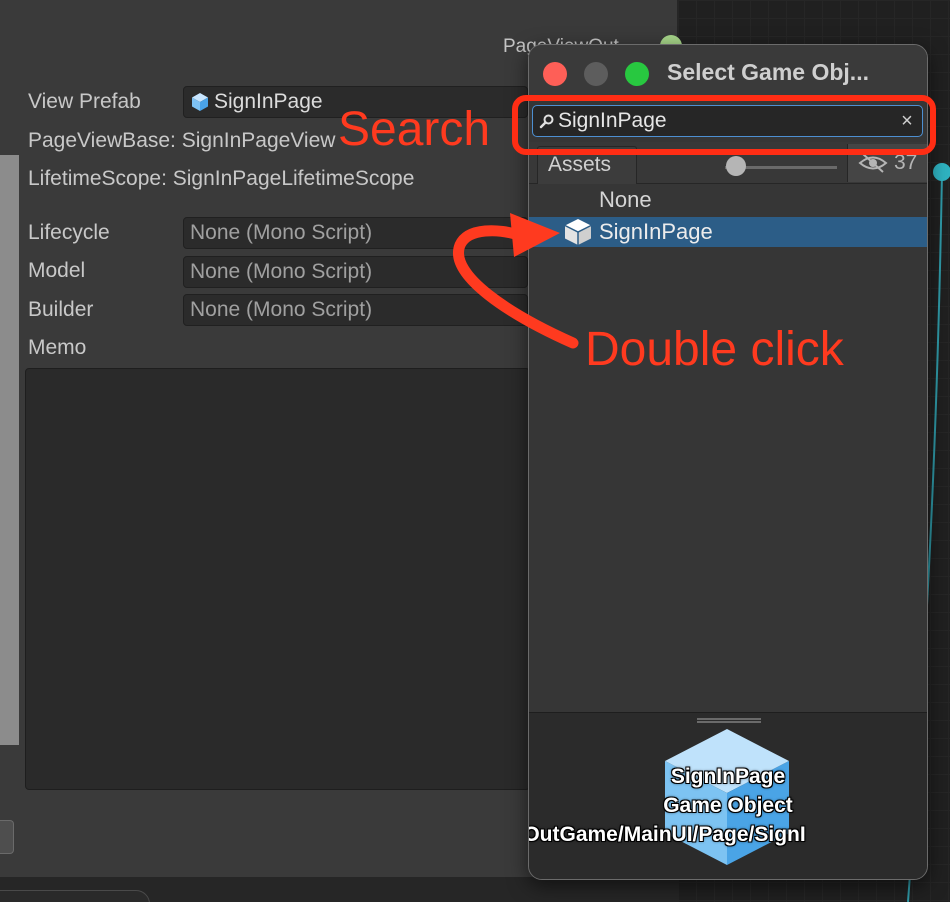 This screenshot has height=902, width=950. I want to click on search-annotation: Search, so click(414, 129).